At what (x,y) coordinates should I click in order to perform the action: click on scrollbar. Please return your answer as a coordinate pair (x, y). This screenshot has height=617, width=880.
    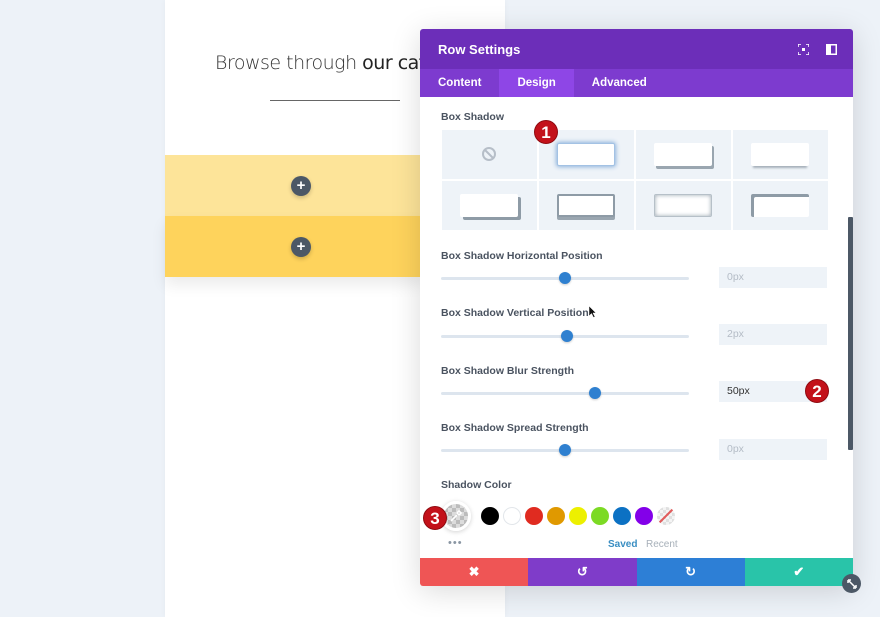
    Looking at the image, I should click on (850, 333).